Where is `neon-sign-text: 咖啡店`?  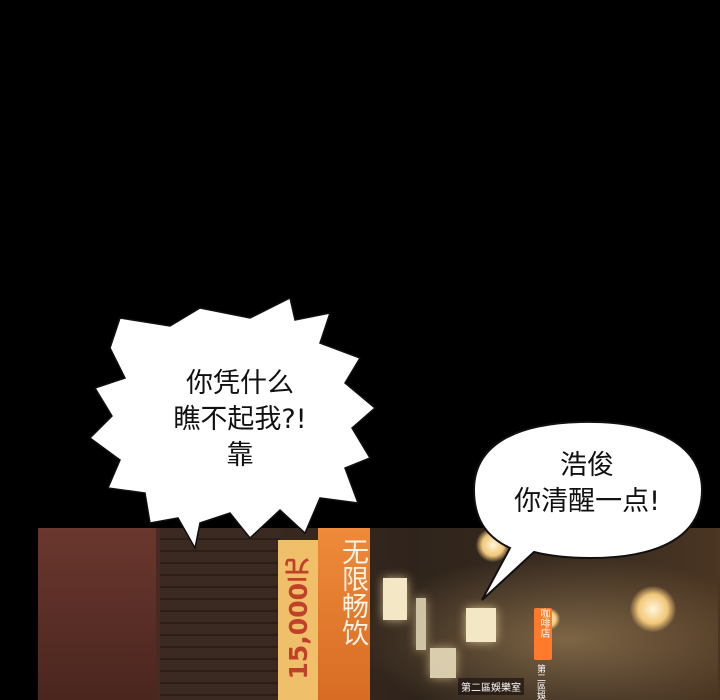
neon-sign-text: 咖啡店 is located at coordinates (543, 623).